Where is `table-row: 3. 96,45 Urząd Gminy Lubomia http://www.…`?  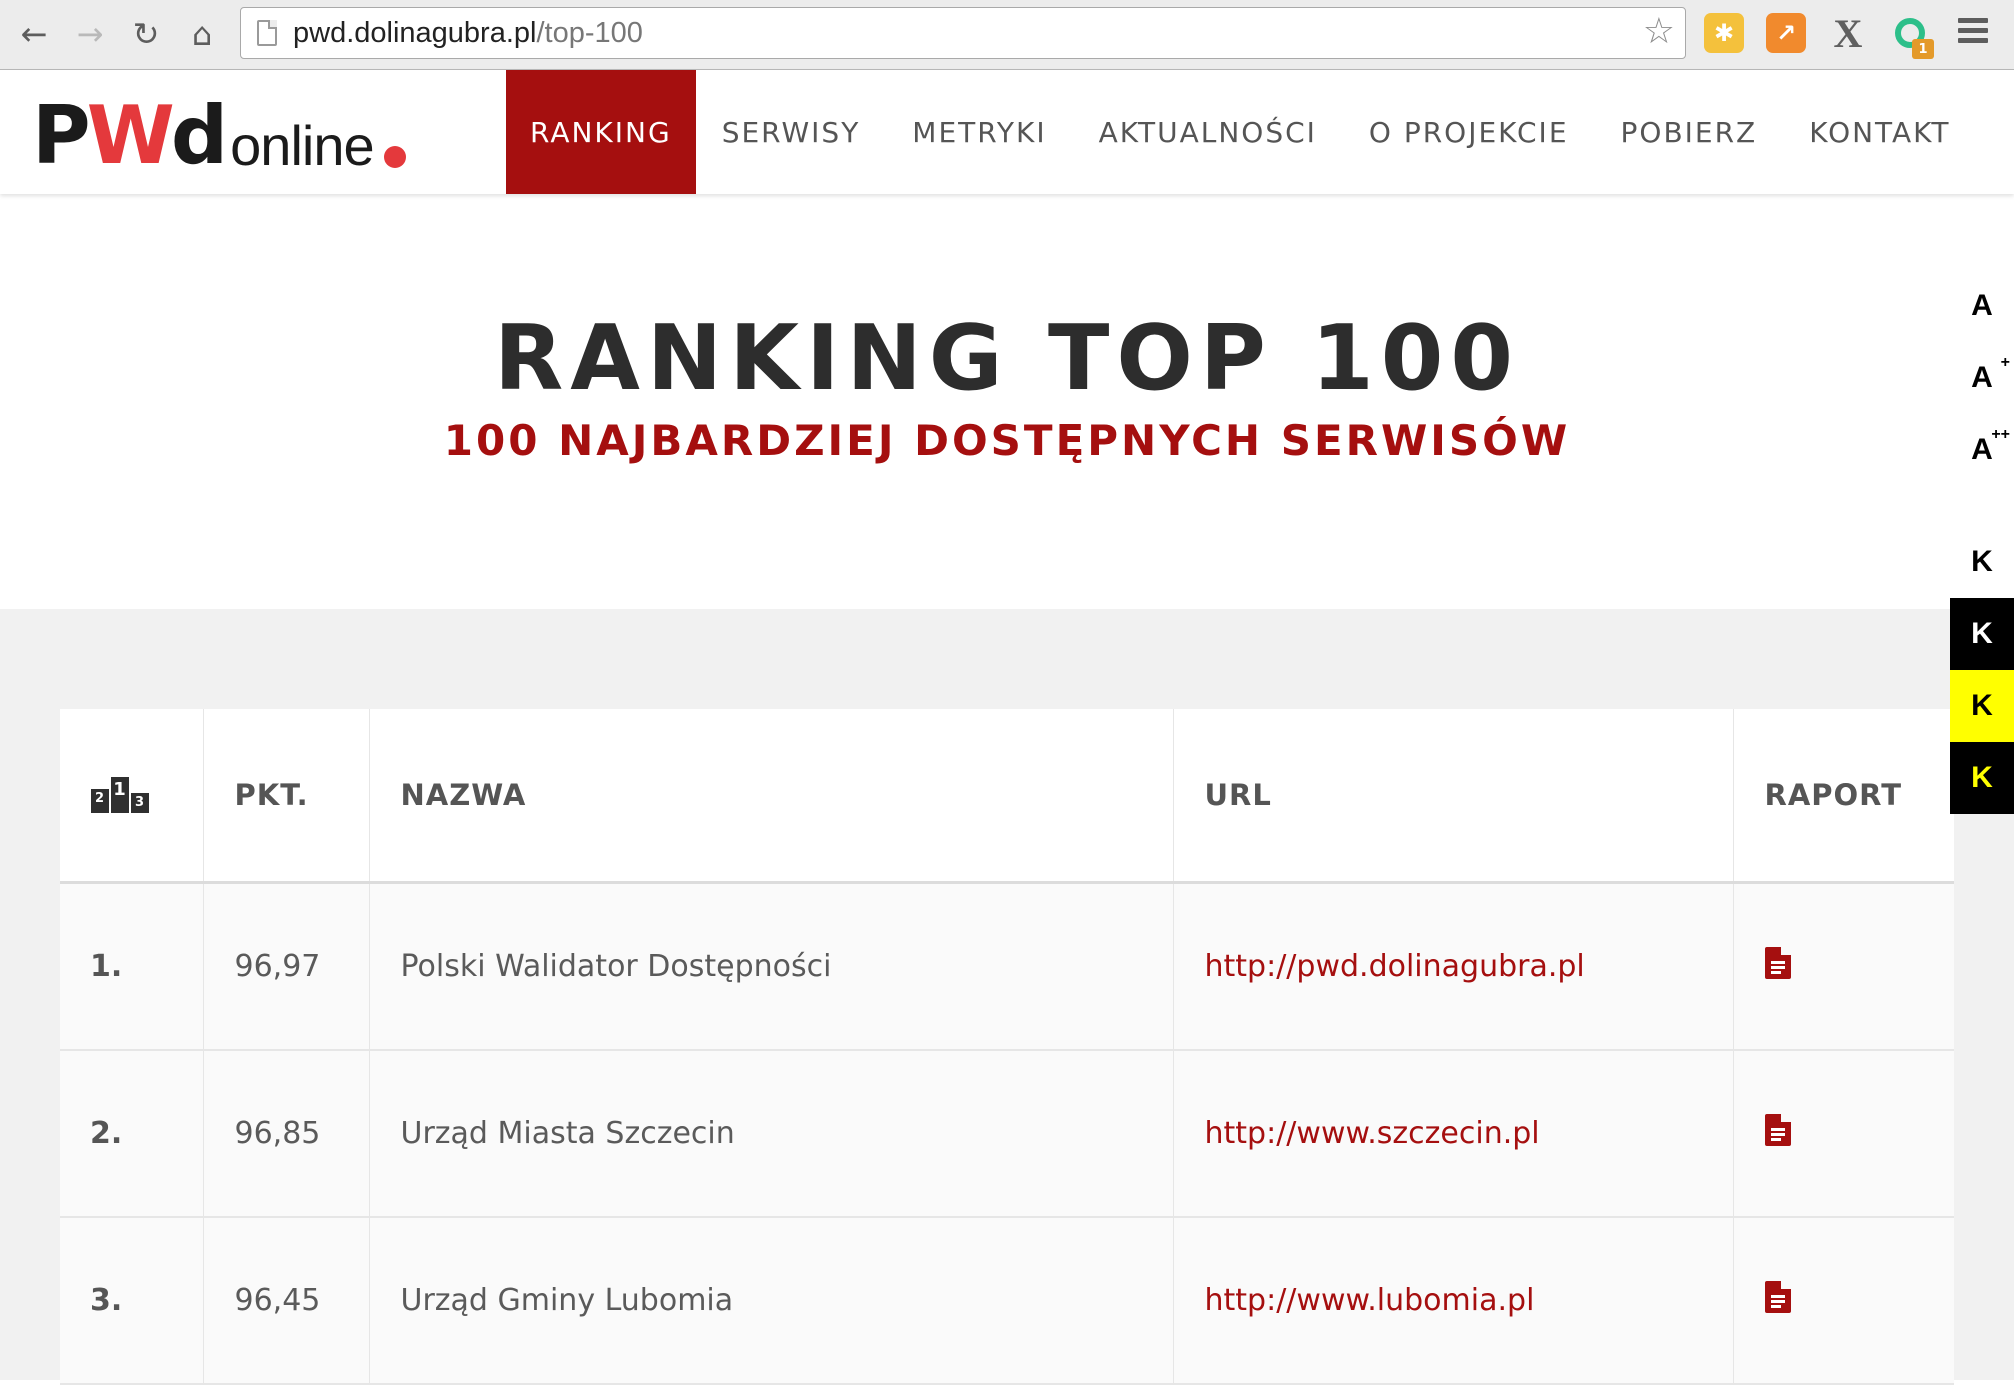 table-row: 3. 96,45 Urząd Gminy Lubomia http://www.… is located at coordinates (1007, 1301).